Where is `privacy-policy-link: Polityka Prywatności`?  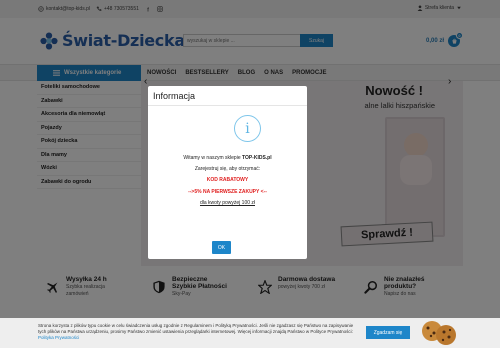 privacy-policy-link: Polityka Prywatności is located at coordinates (58, 337).